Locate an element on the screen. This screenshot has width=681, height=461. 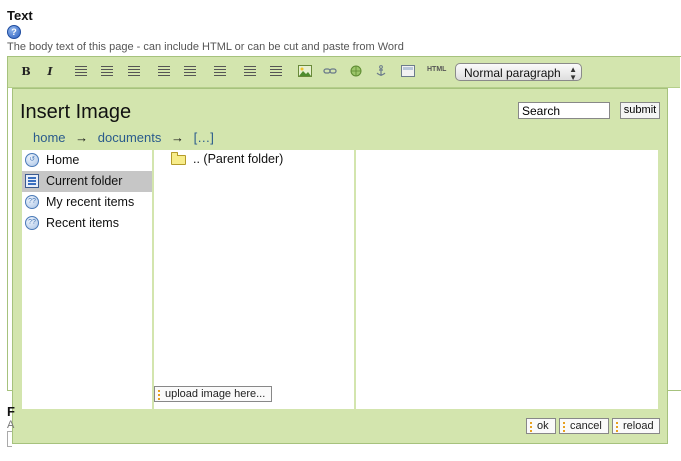
indent-icon is located at coordinates (250, 71).